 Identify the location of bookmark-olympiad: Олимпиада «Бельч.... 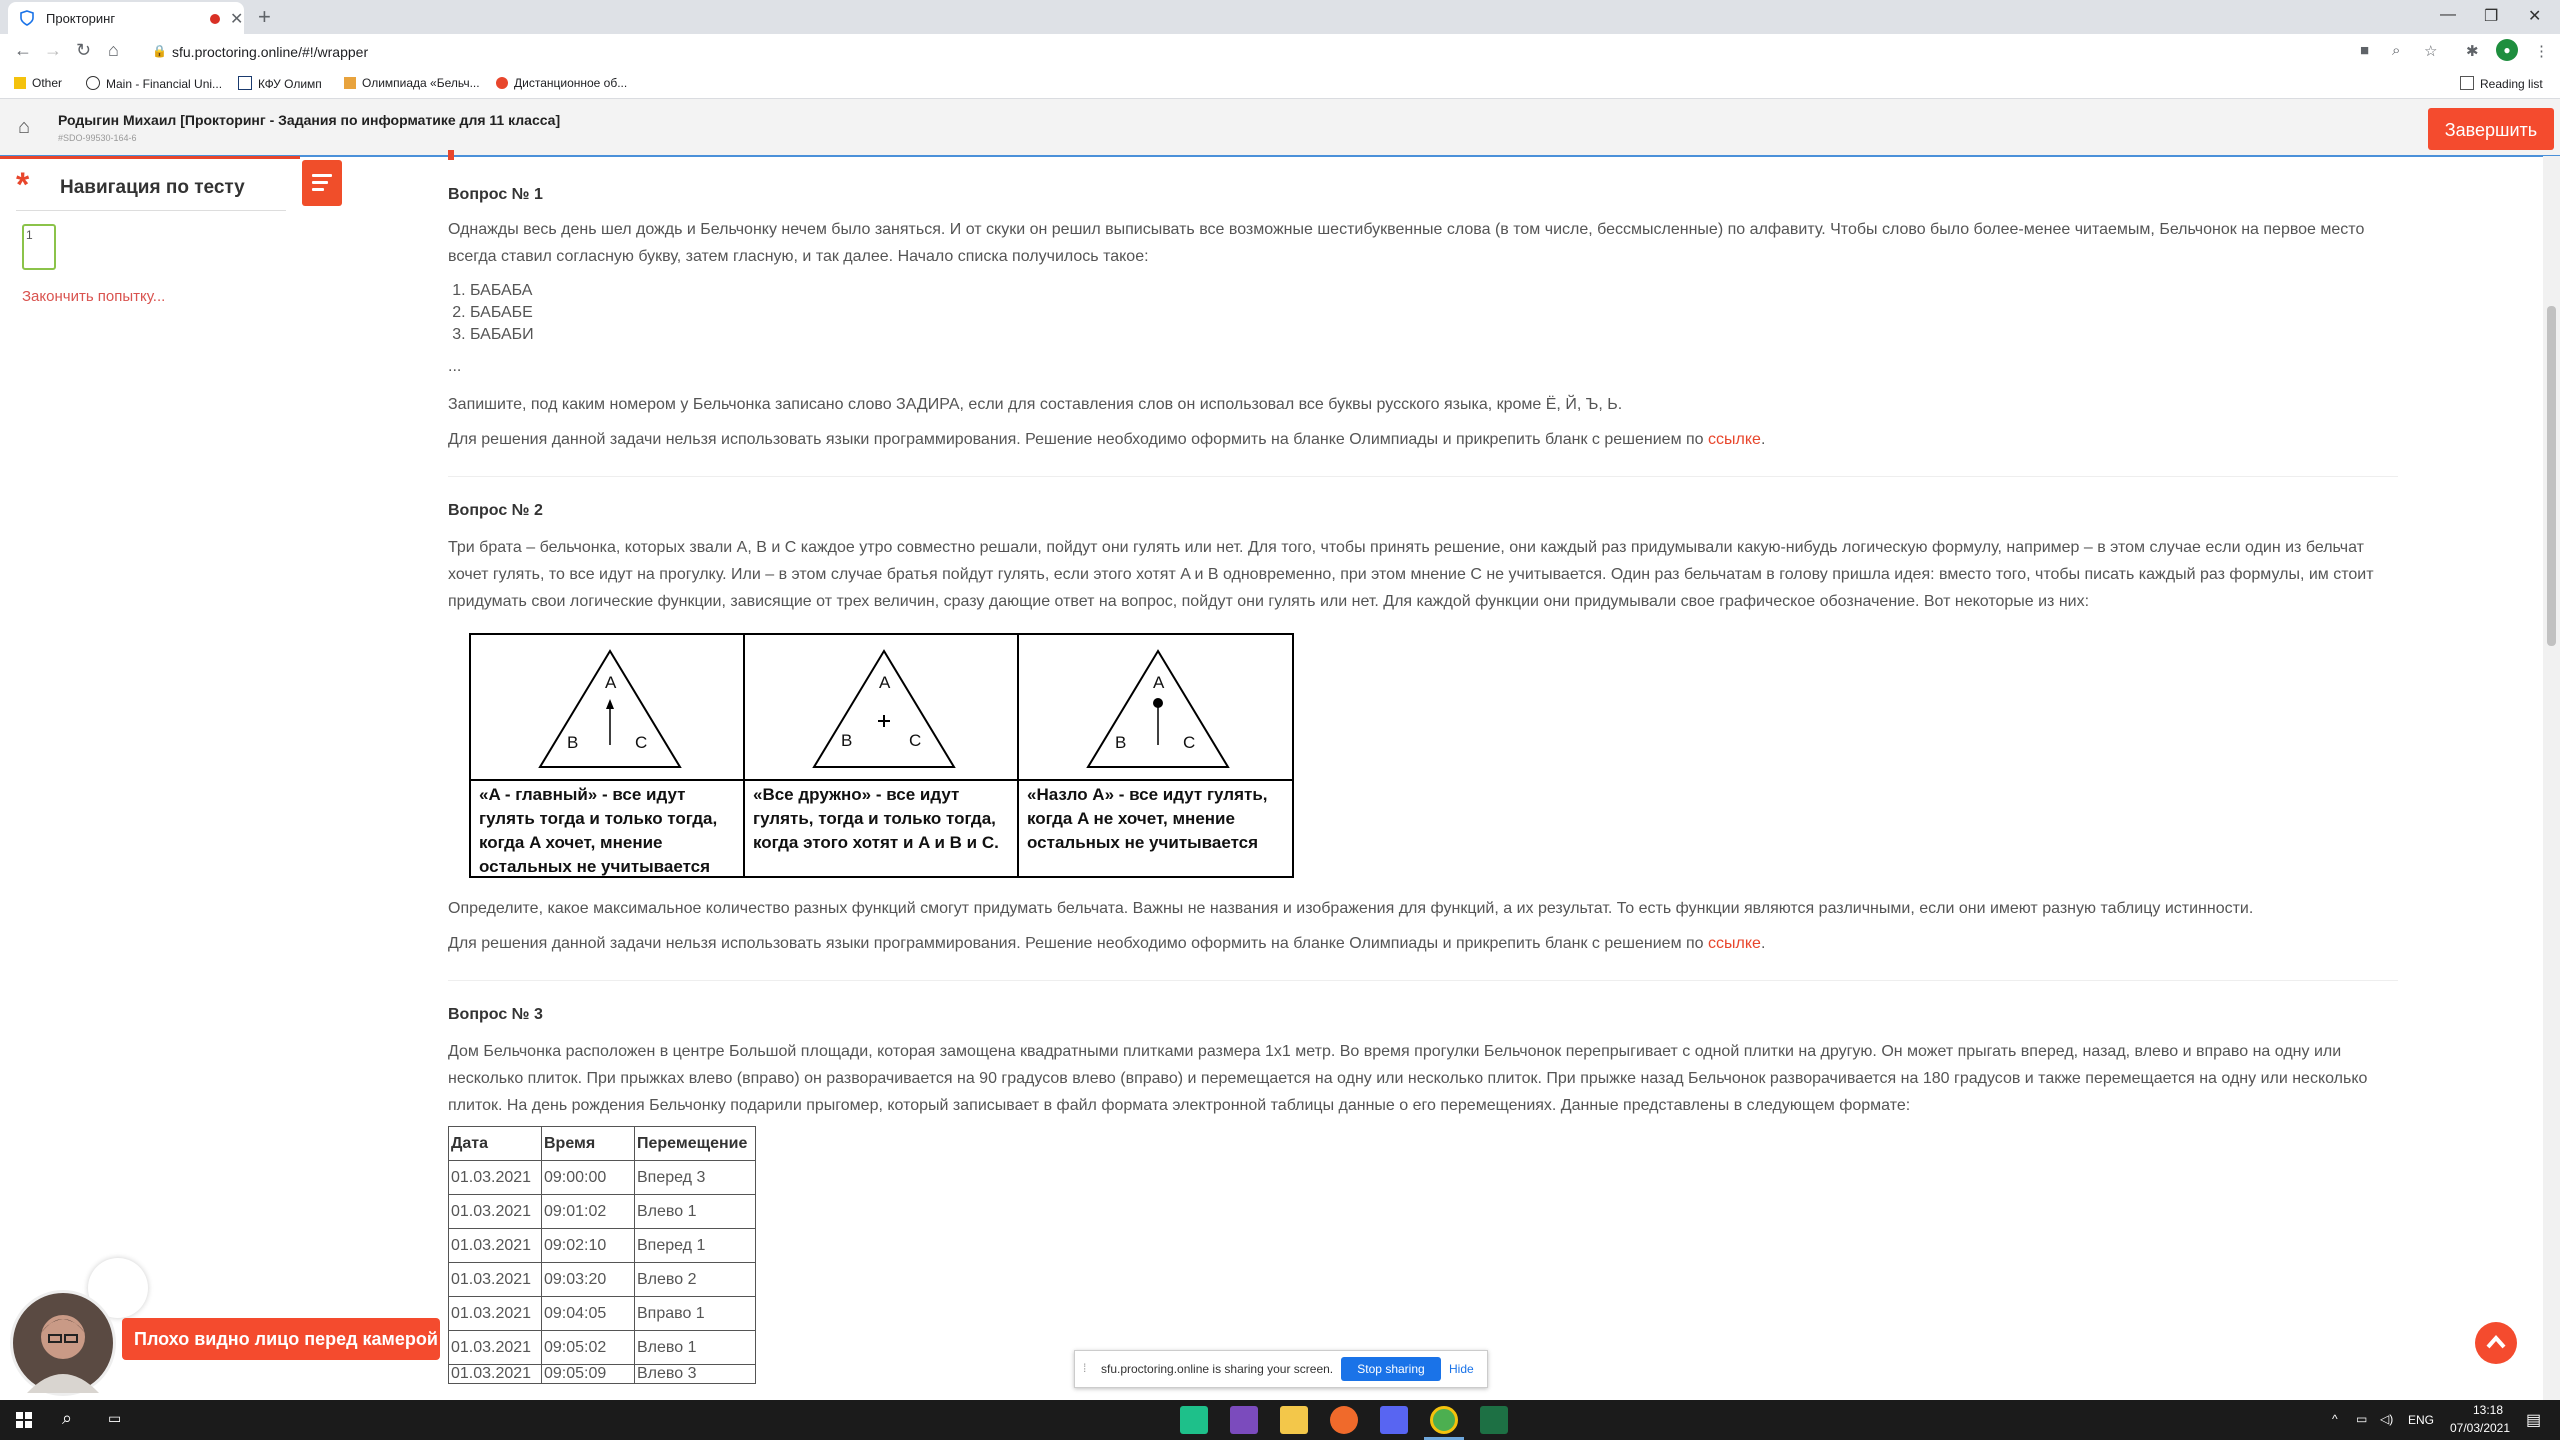
(412, 83).